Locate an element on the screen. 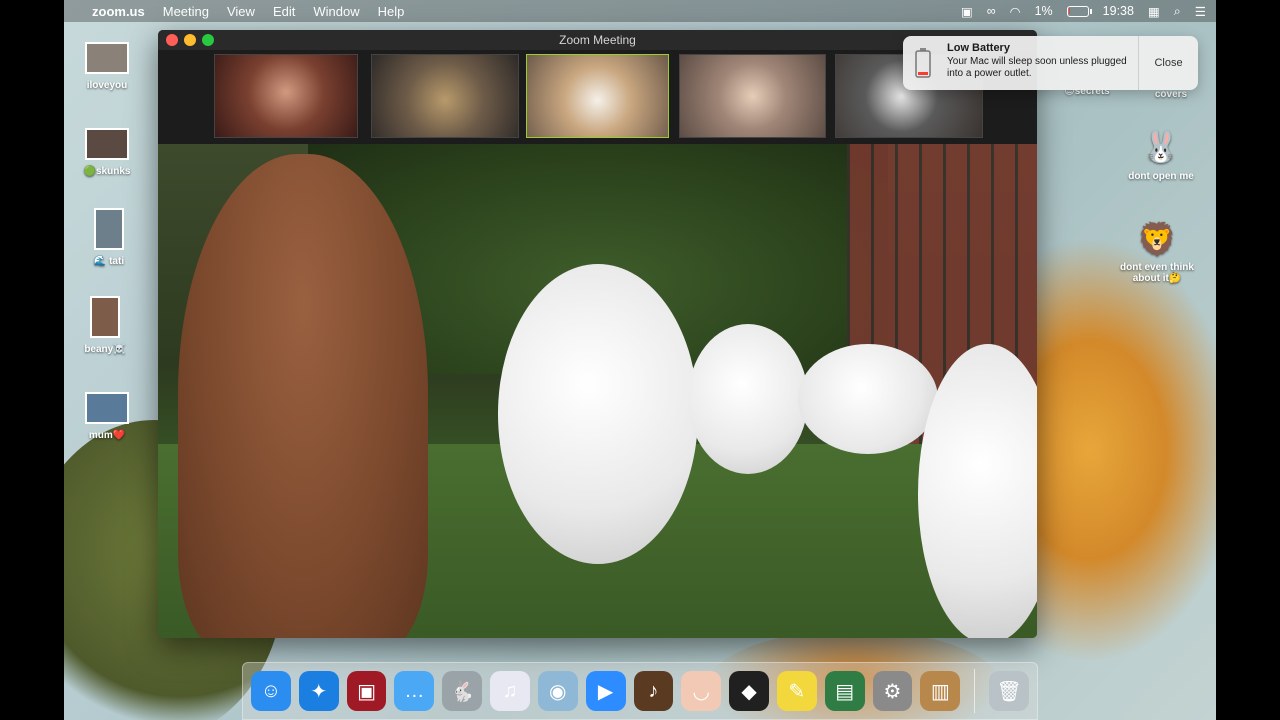  creative-cloud-icon: ∞ is located at coordinates (991, 11).